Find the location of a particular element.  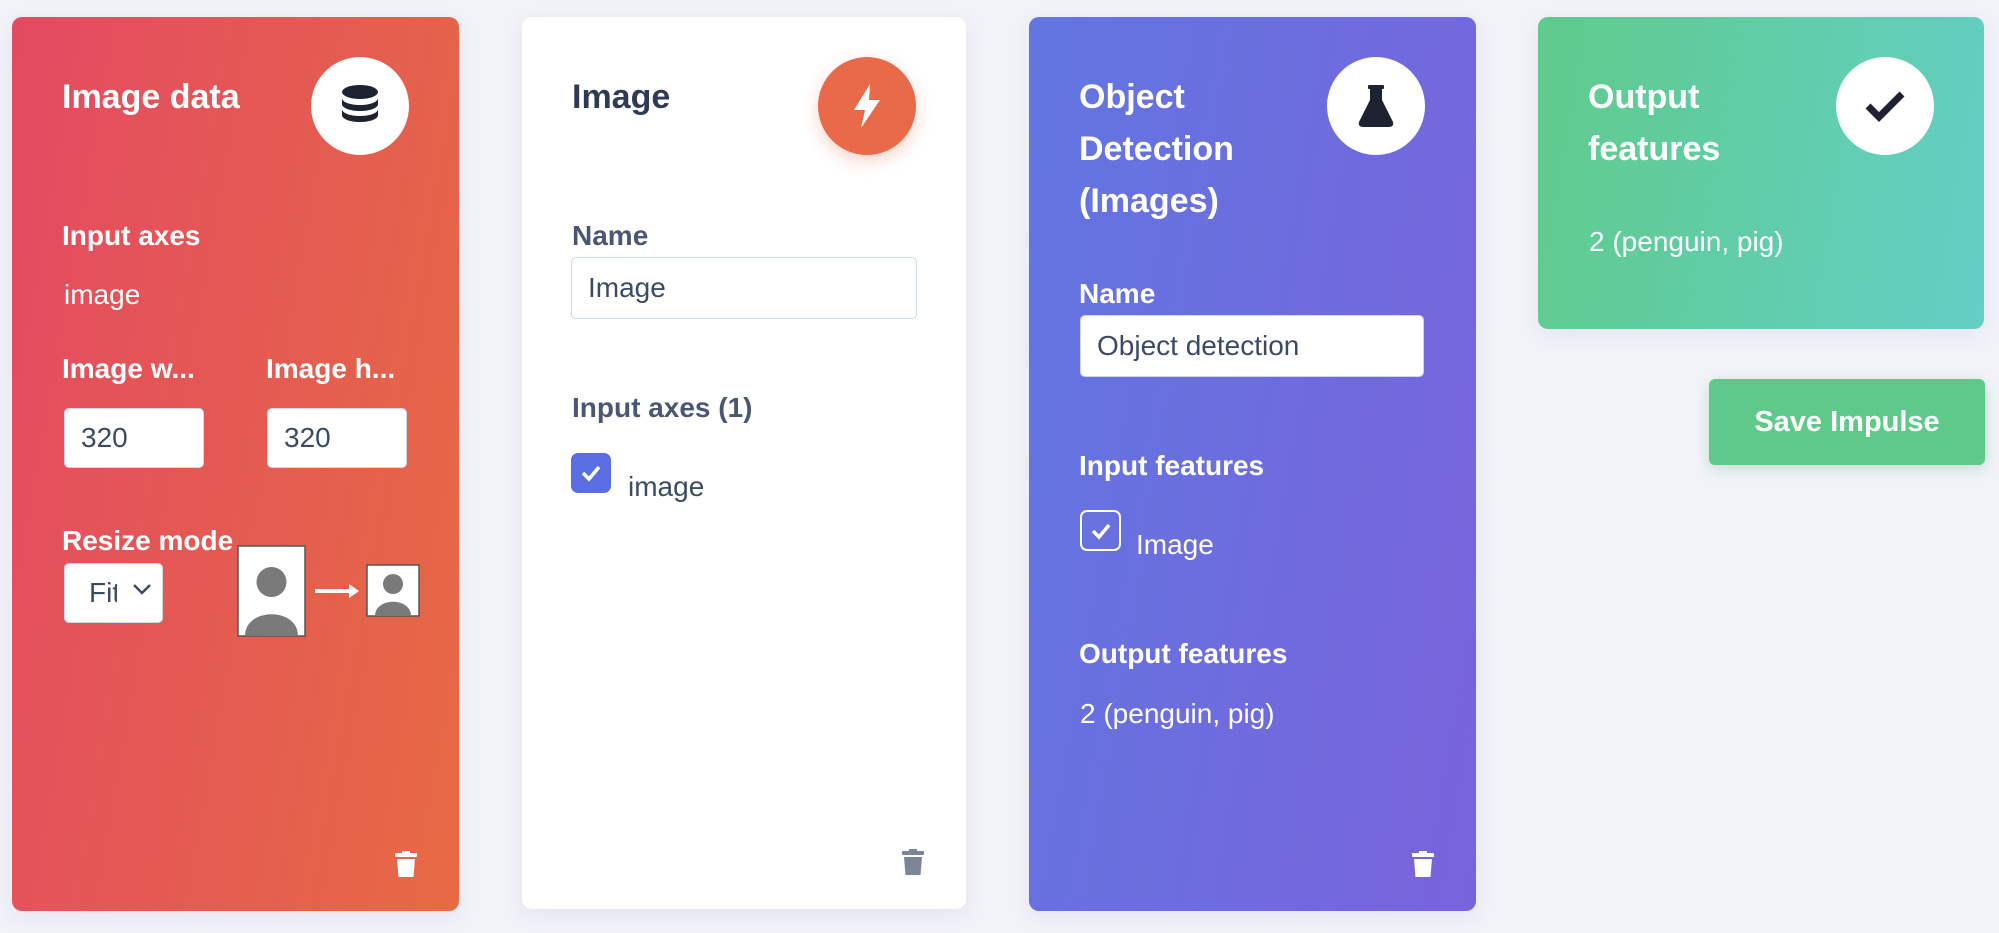

output-block: Output features 2 (penguin, pig) is located at coordinates (1761, 173).